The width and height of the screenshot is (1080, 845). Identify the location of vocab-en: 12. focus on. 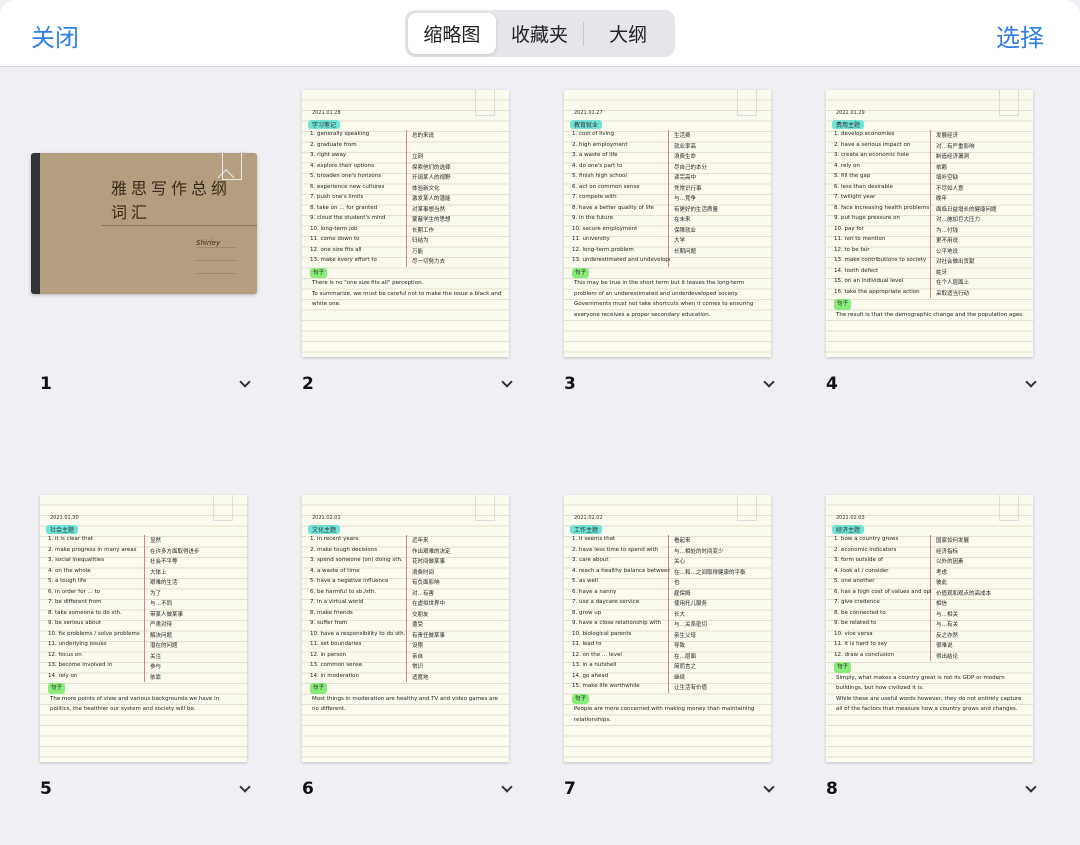
(65, 654).